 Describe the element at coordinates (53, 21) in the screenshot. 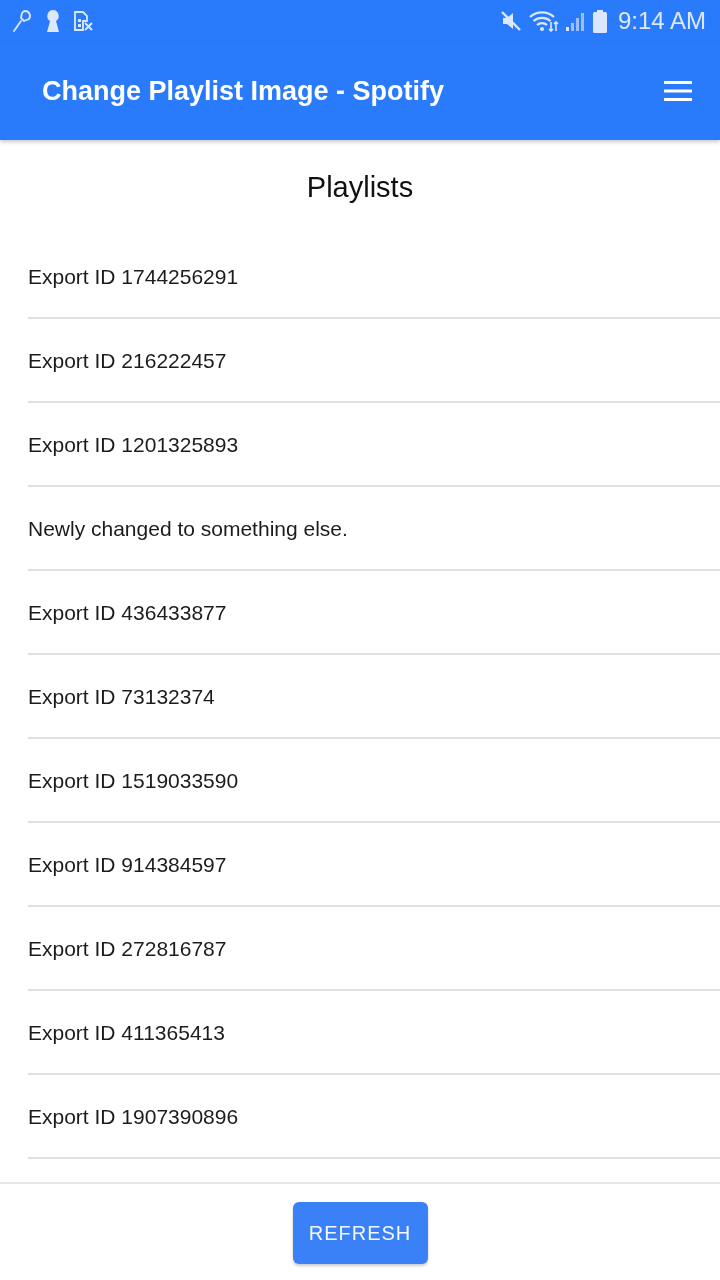

I see `keyhole-icon` at that location.